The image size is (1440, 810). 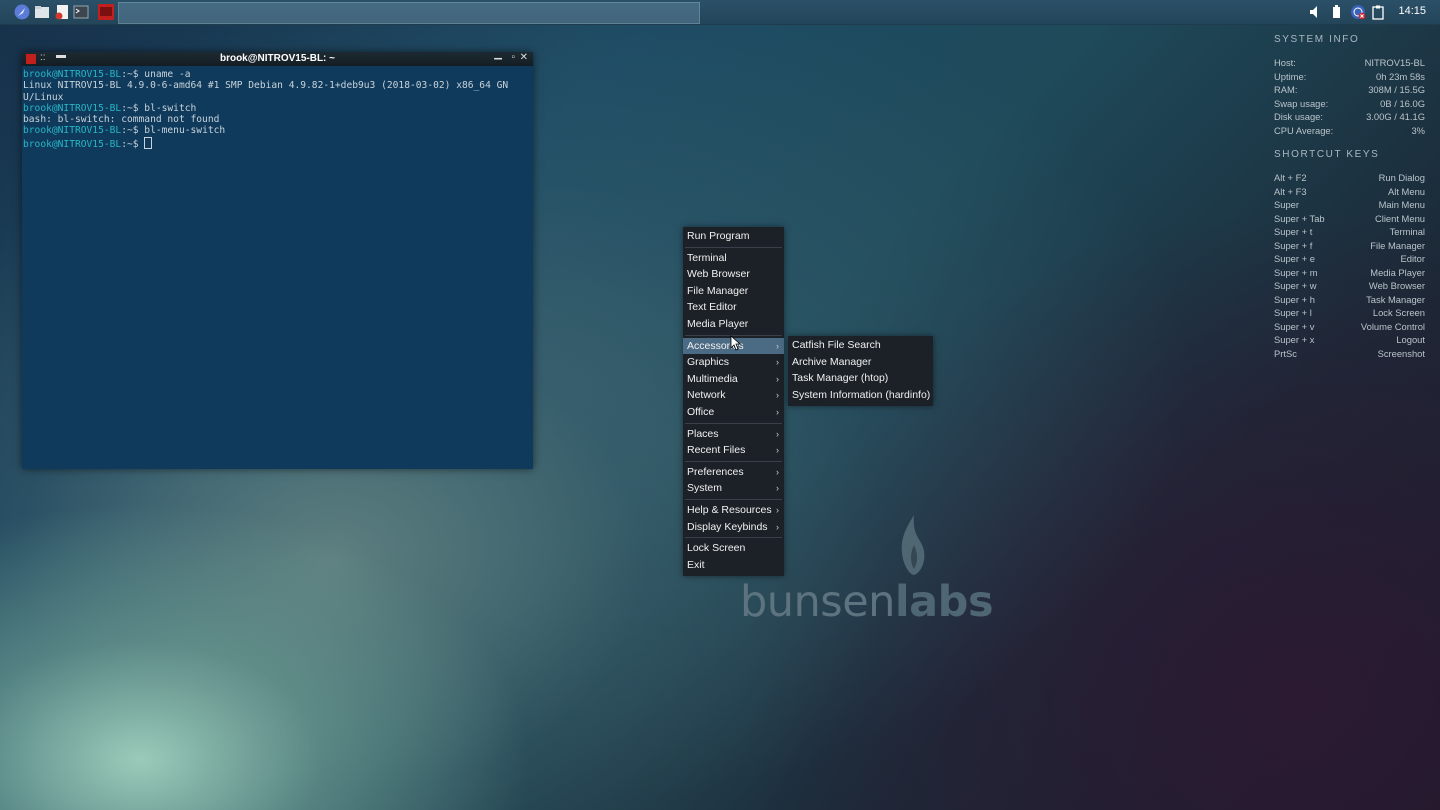 What do you see at coordinates (1397, 272) in the screenshot?
I see `conky-value: Media Player` at bounding box center [1397, 272].